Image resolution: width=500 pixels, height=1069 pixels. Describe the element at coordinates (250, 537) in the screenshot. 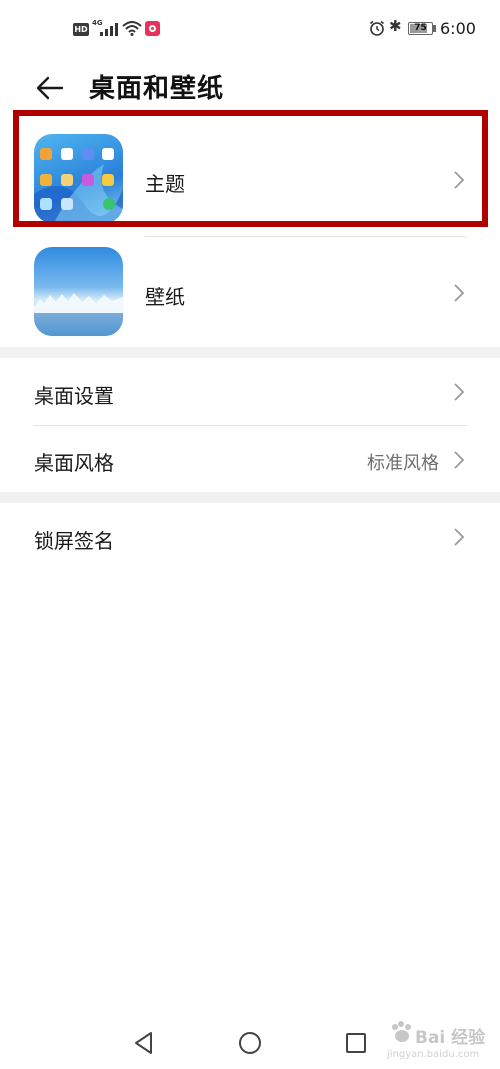

I see `lockscreen-signature-row: 锁屏签名` at that location.